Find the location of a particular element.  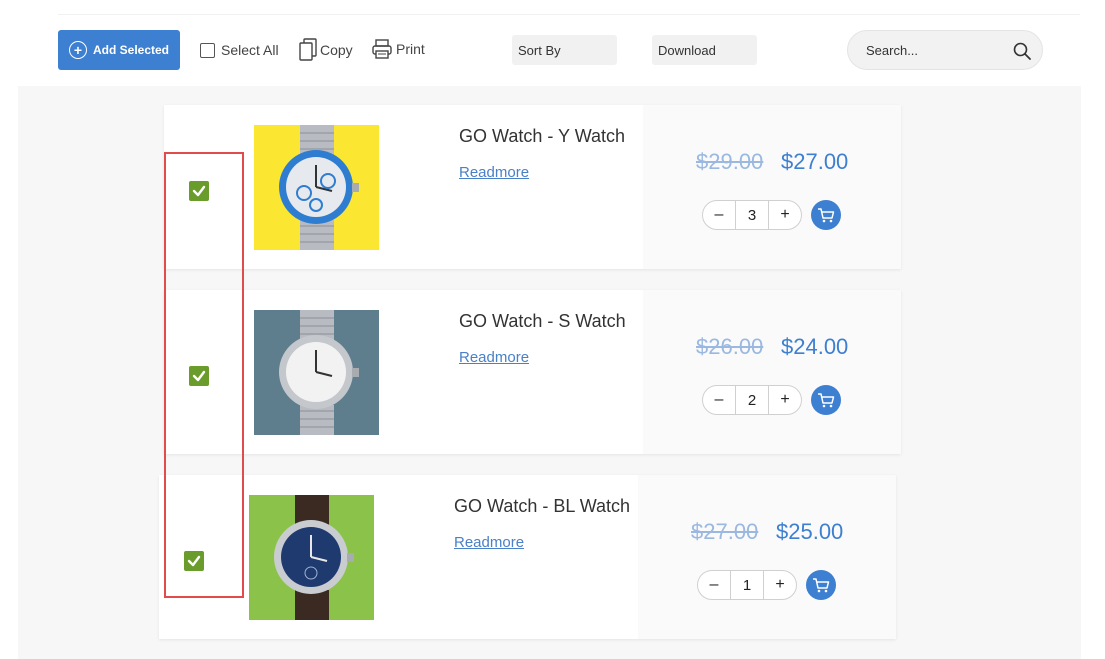

sale-price: $27.00 is located at coordinates (815, 161).